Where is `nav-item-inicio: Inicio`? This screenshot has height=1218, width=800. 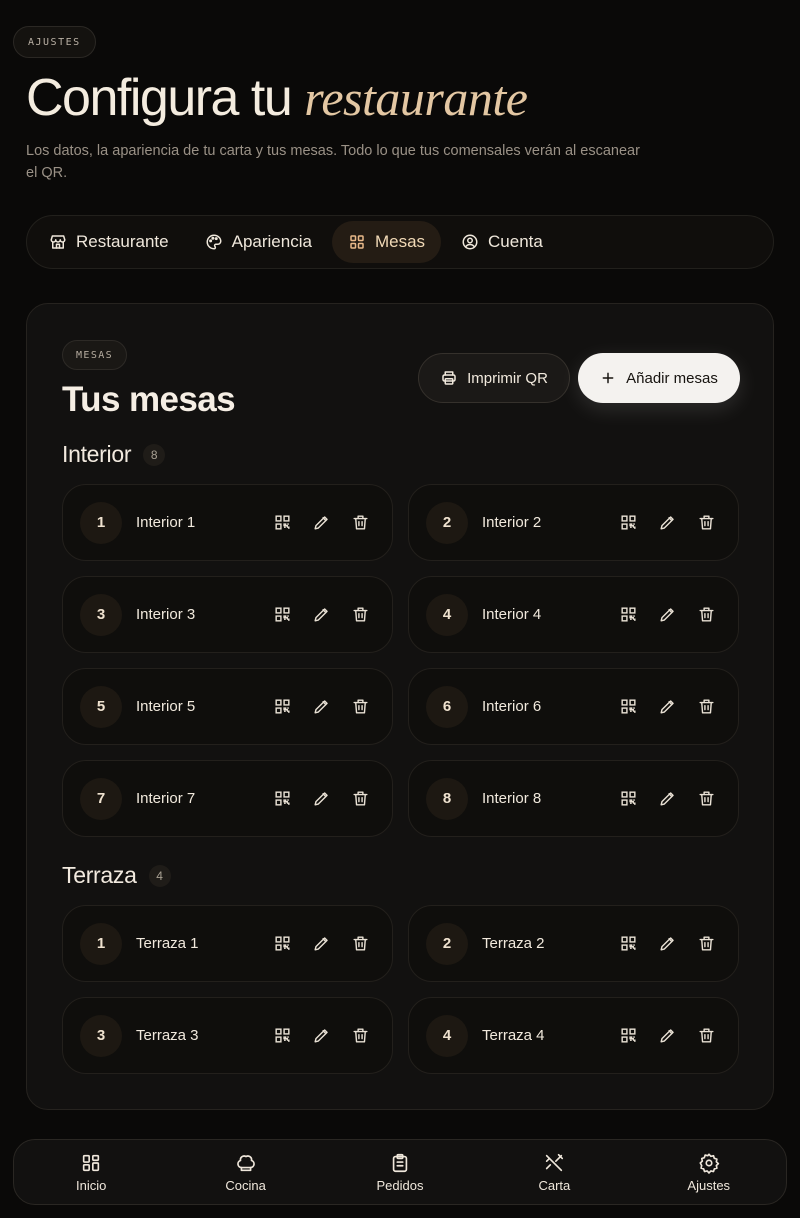
nav-item-inicio: Inicio is located at coordinates (91, 1172).